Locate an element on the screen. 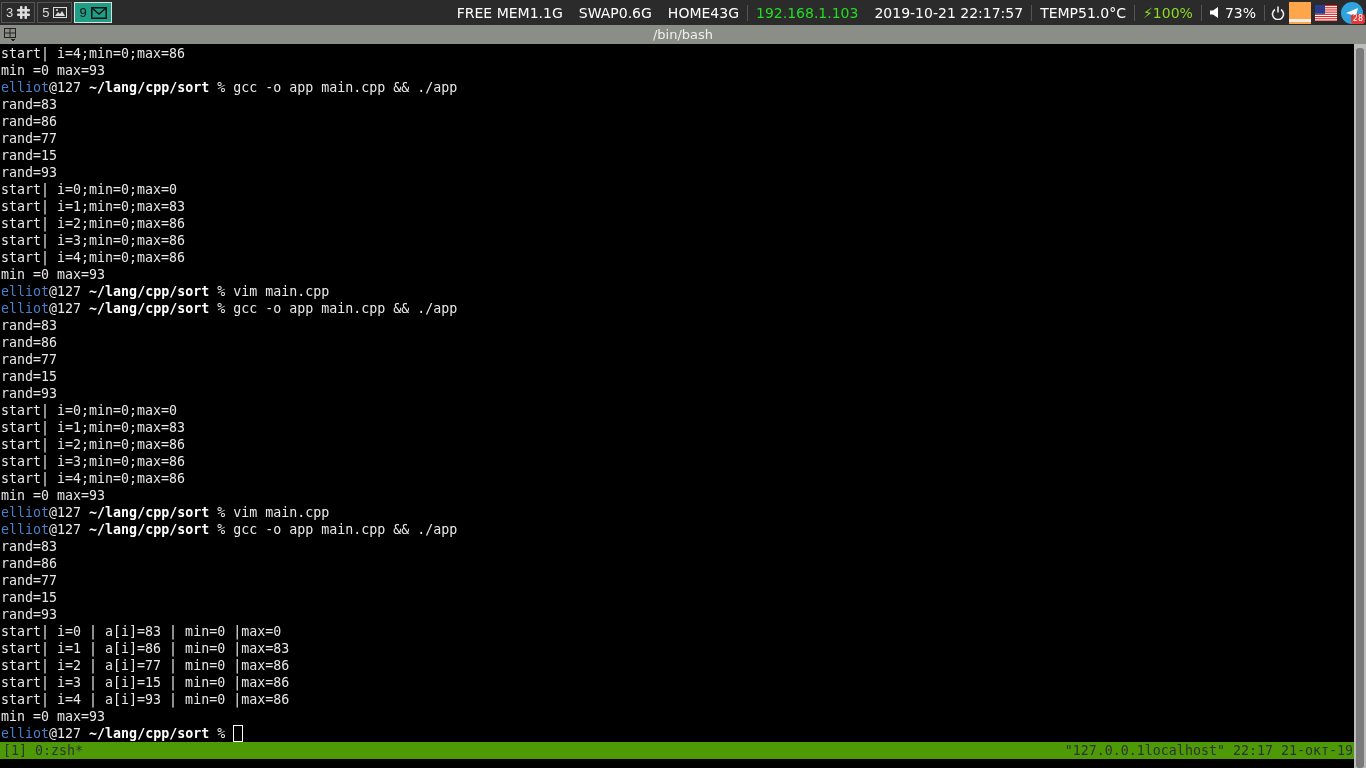 The width and height of the screenshot is (1366, 768). status-text: HOME43G is located at coordinates (703, 12).